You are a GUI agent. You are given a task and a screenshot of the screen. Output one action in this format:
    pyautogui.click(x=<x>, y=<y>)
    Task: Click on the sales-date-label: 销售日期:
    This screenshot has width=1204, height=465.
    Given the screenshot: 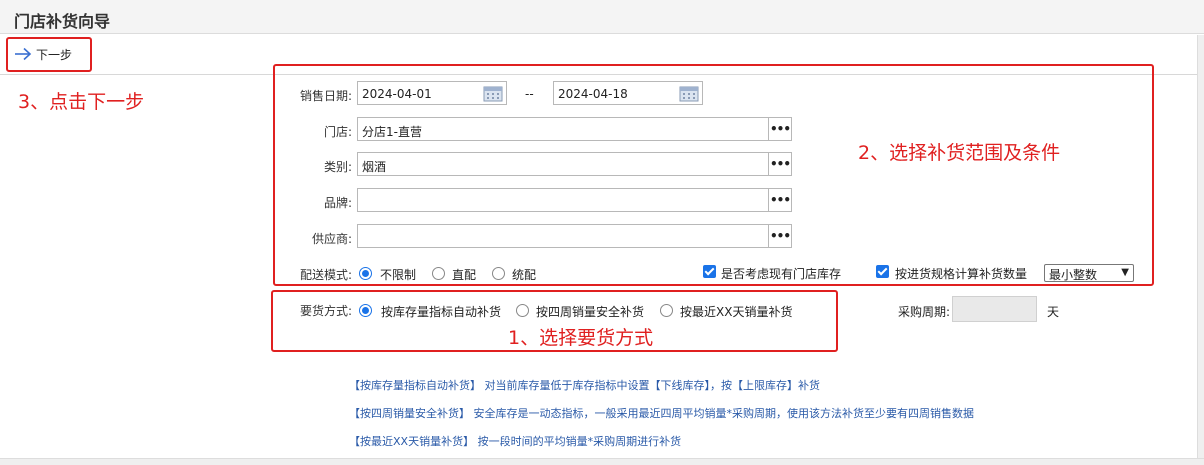 What is the action you would take?
    pyautogui.click(x=325, y=96)
    